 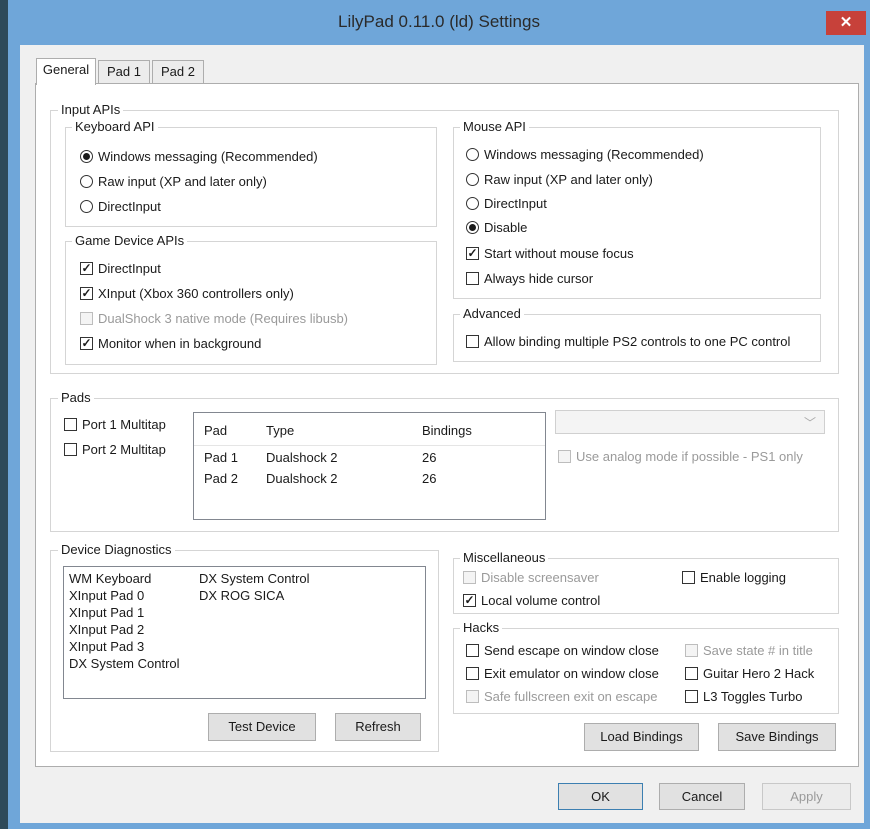 I want to click on list-item: XInput Pad 3, so click(x=106, y=647).